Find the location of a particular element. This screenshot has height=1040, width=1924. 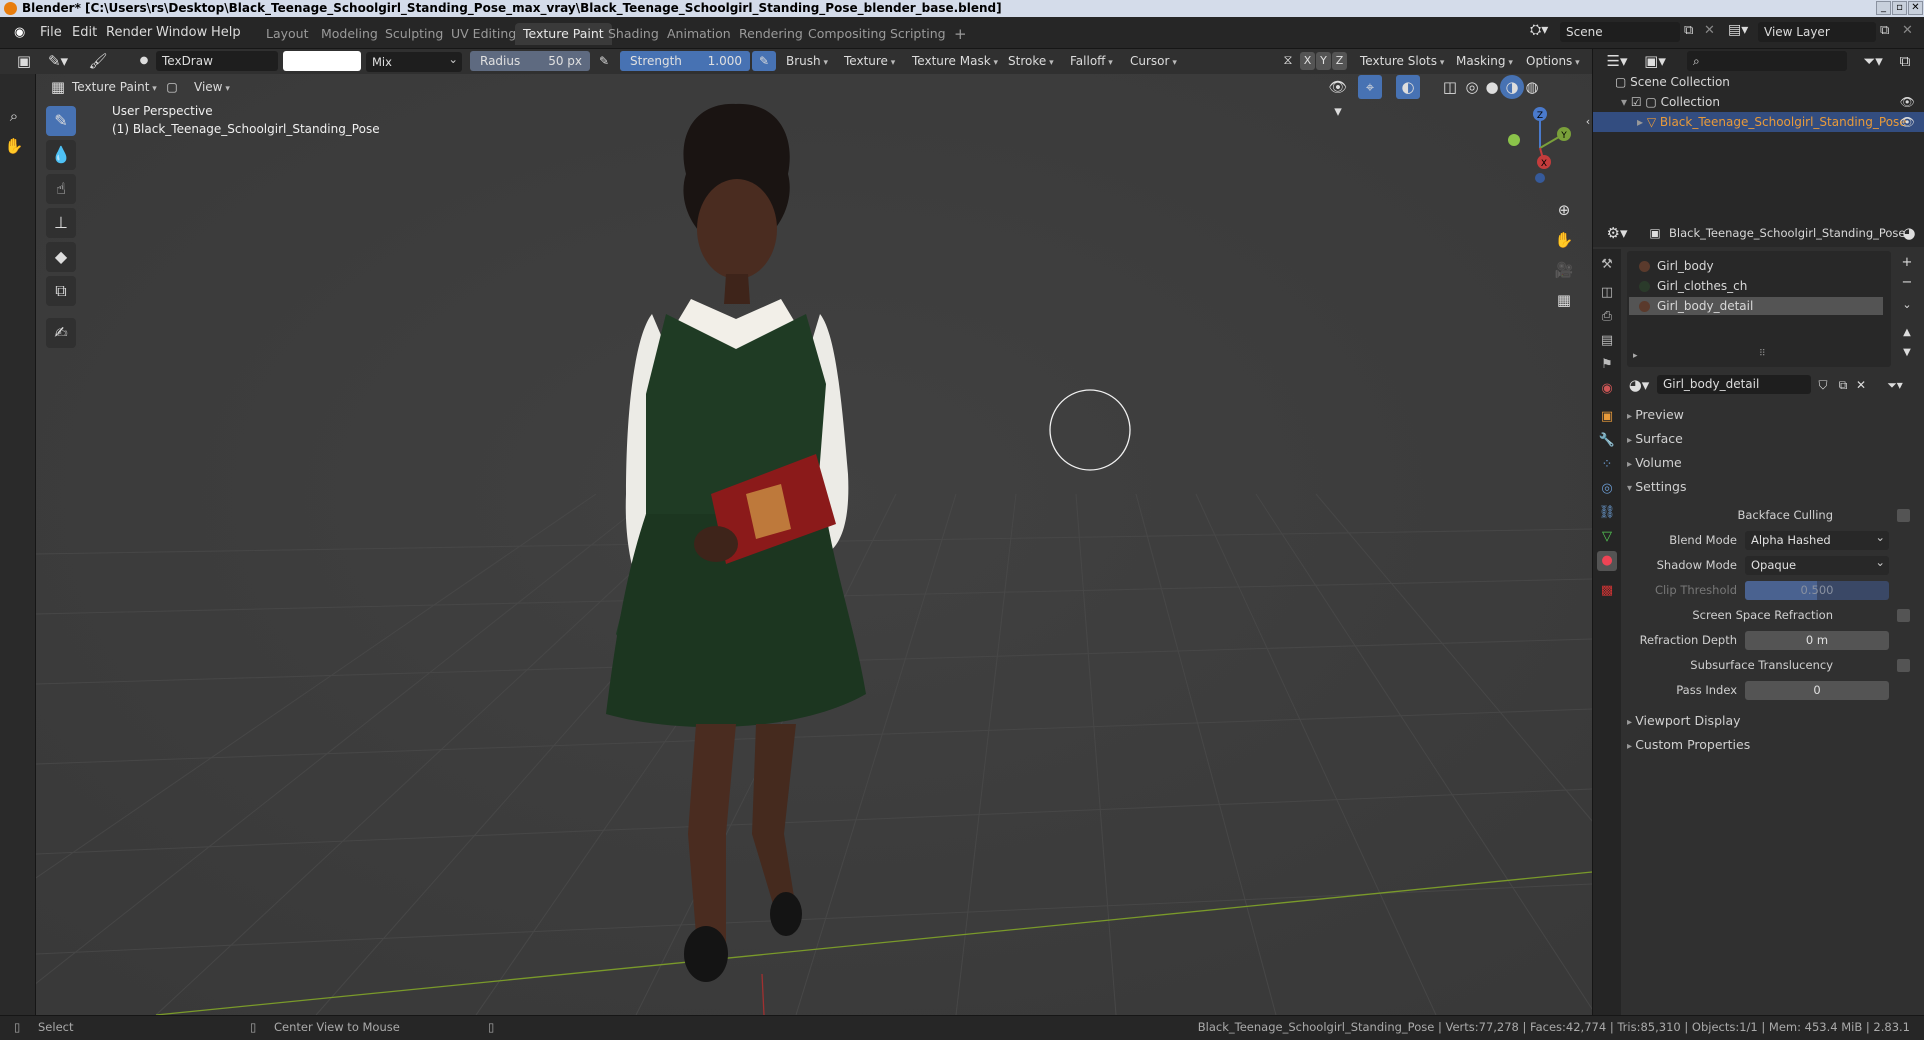

tab-texture-paint: Texture Paint is located at coordinates (563, 34).